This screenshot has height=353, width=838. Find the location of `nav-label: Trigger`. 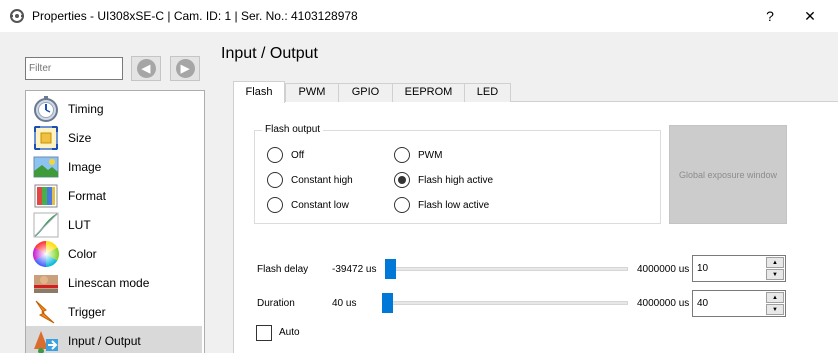

nav-label: Trigger is located at coordinates (87, 311).